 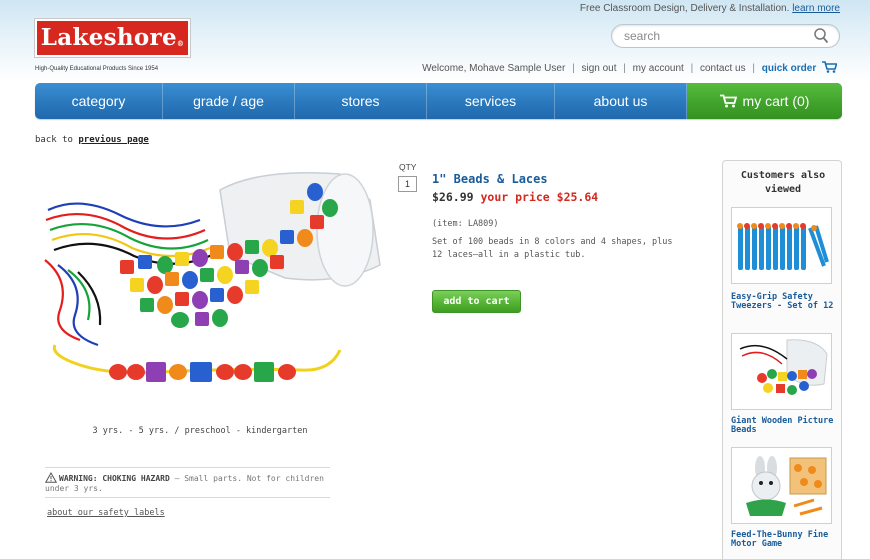 I want to click on picture-beads-icon, so click(x=783, y=367).